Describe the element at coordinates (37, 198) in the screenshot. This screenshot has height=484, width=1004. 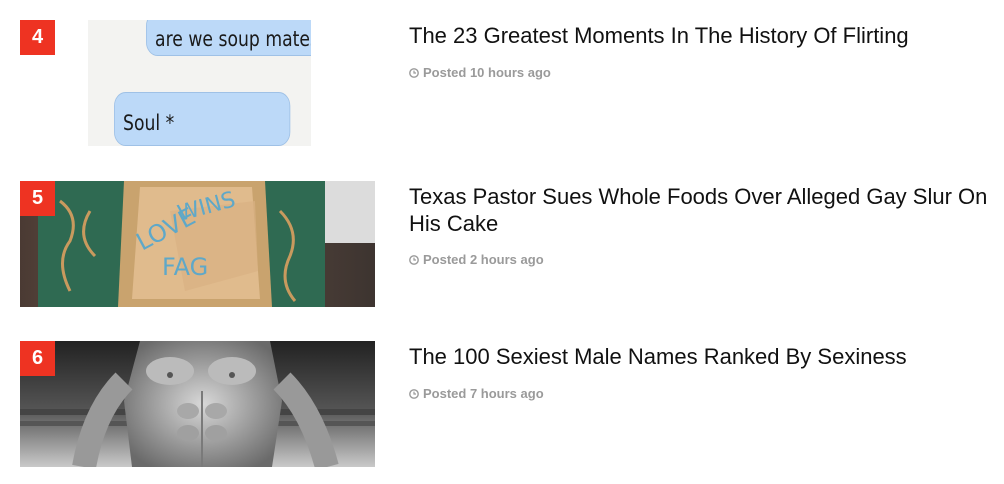
I see `rank-badge: 5` at that location.